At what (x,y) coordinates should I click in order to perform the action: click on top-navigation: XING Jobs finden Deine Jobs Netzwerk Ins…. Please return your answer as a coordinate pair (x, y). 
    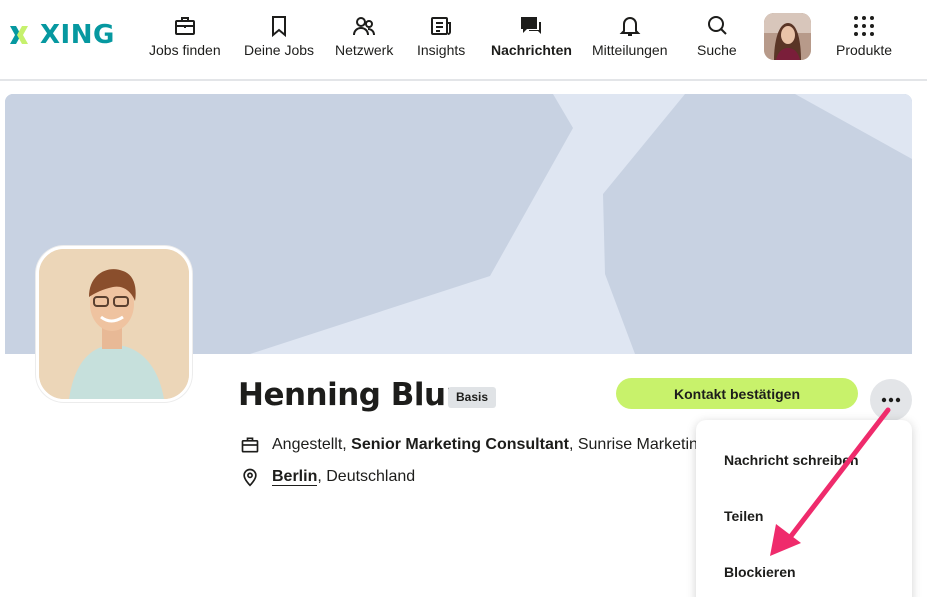
    Looking at the image, I should click on (463, 40).